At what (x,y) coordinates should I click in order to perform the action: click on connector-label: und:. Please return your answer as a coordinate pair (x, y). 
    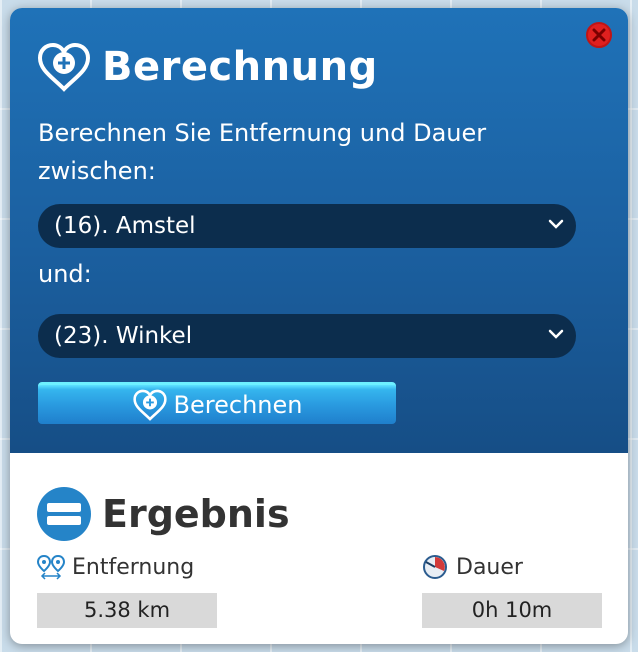
    Looking at the image, I should click on (65, 274).